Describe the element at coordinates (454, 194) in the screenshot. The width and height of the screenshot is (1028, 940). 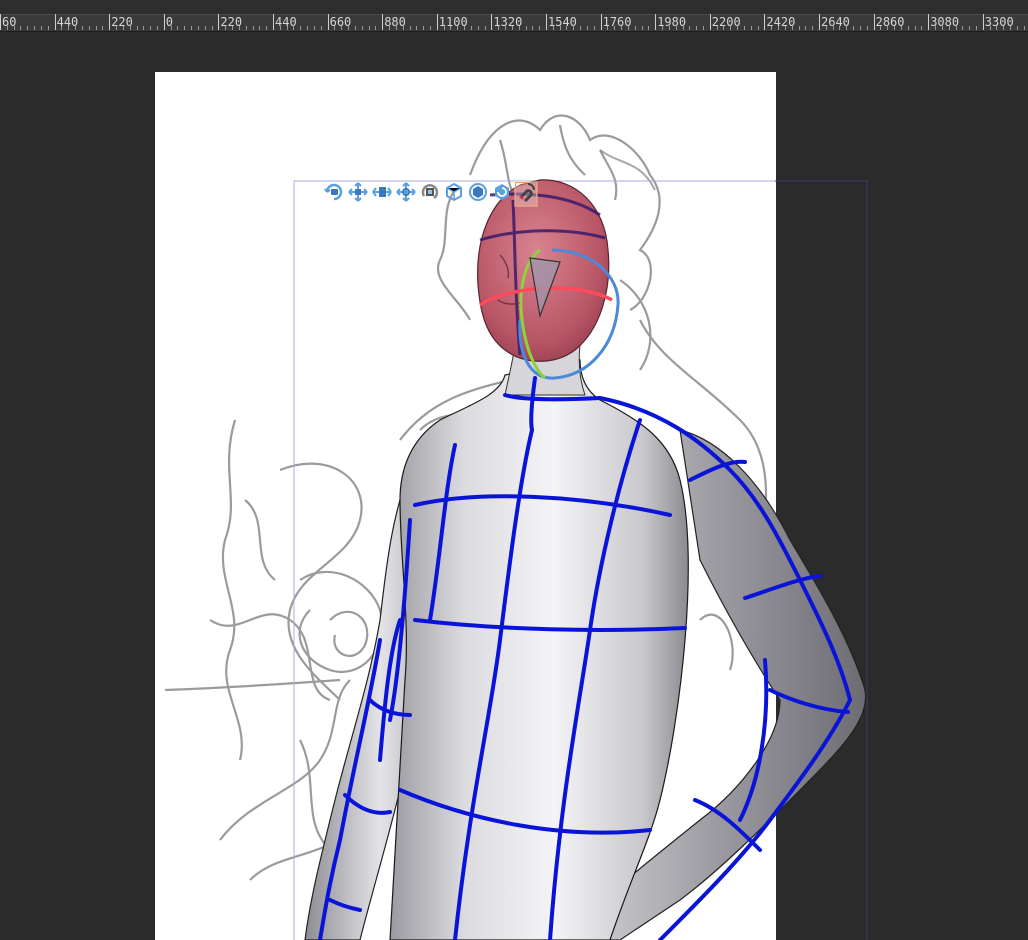
I see `rotate-view-button` at that location.